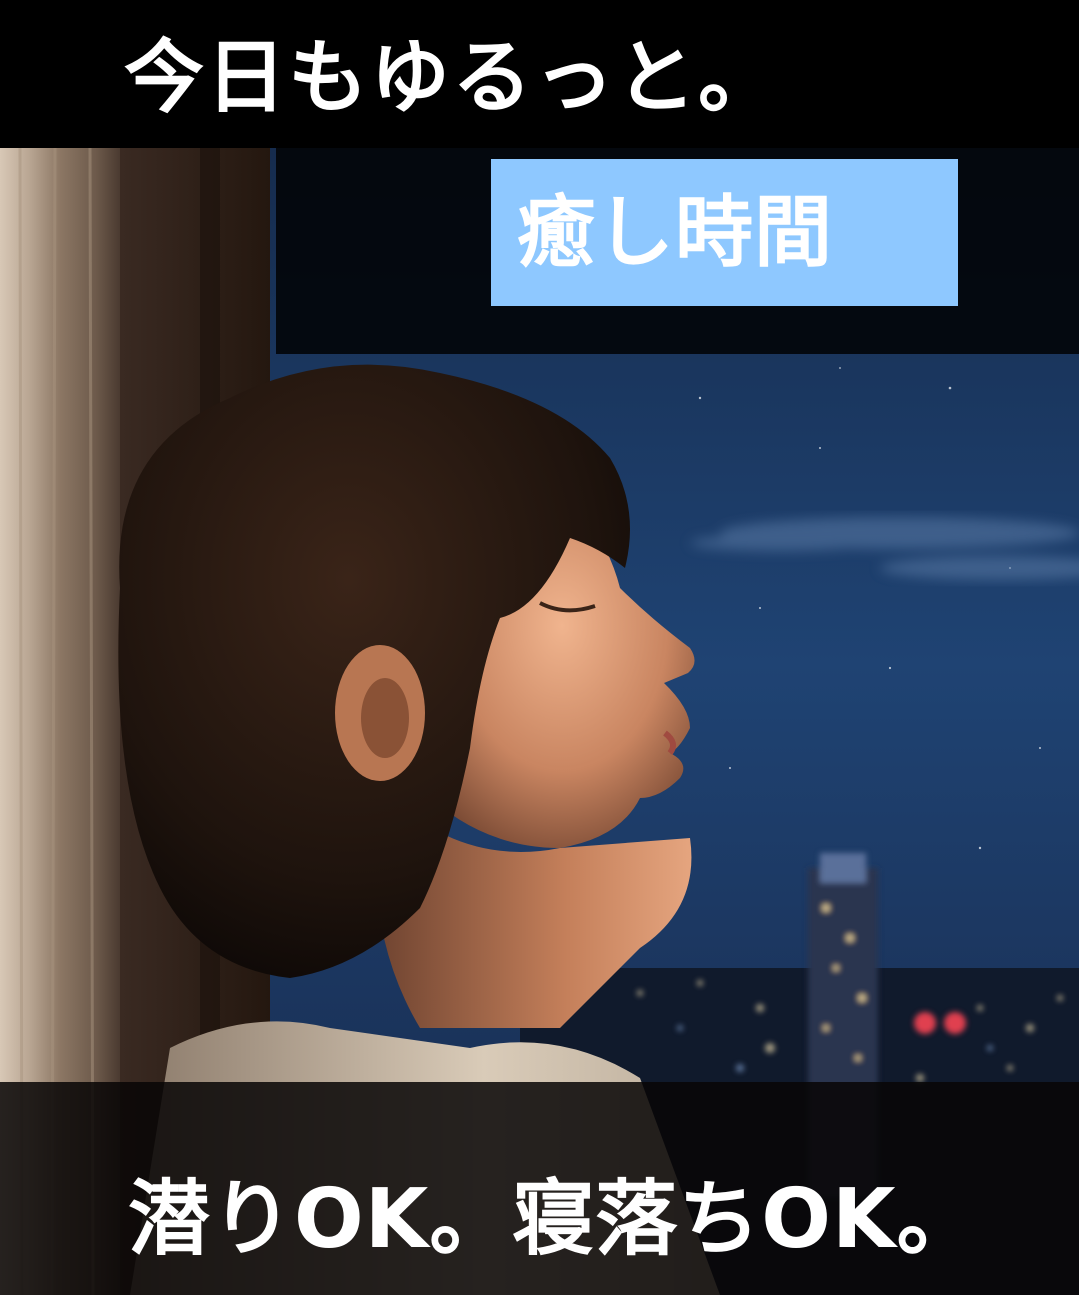 The height and width of the screenshot is (1295, 1079). What do you see at coordinates (675, 233) in the screenshot?
I see `healing-time-label: 癒し時間` at bounding box center [675, 233].